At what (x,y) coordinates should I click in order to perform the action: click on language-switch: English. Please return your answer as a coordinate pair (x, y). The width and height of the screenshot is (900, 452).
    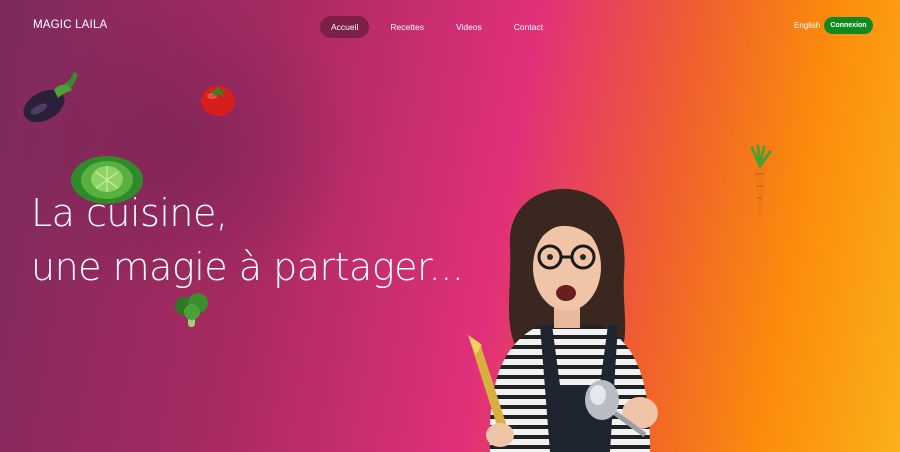
    Looking at the image, I should click on (807, 25).